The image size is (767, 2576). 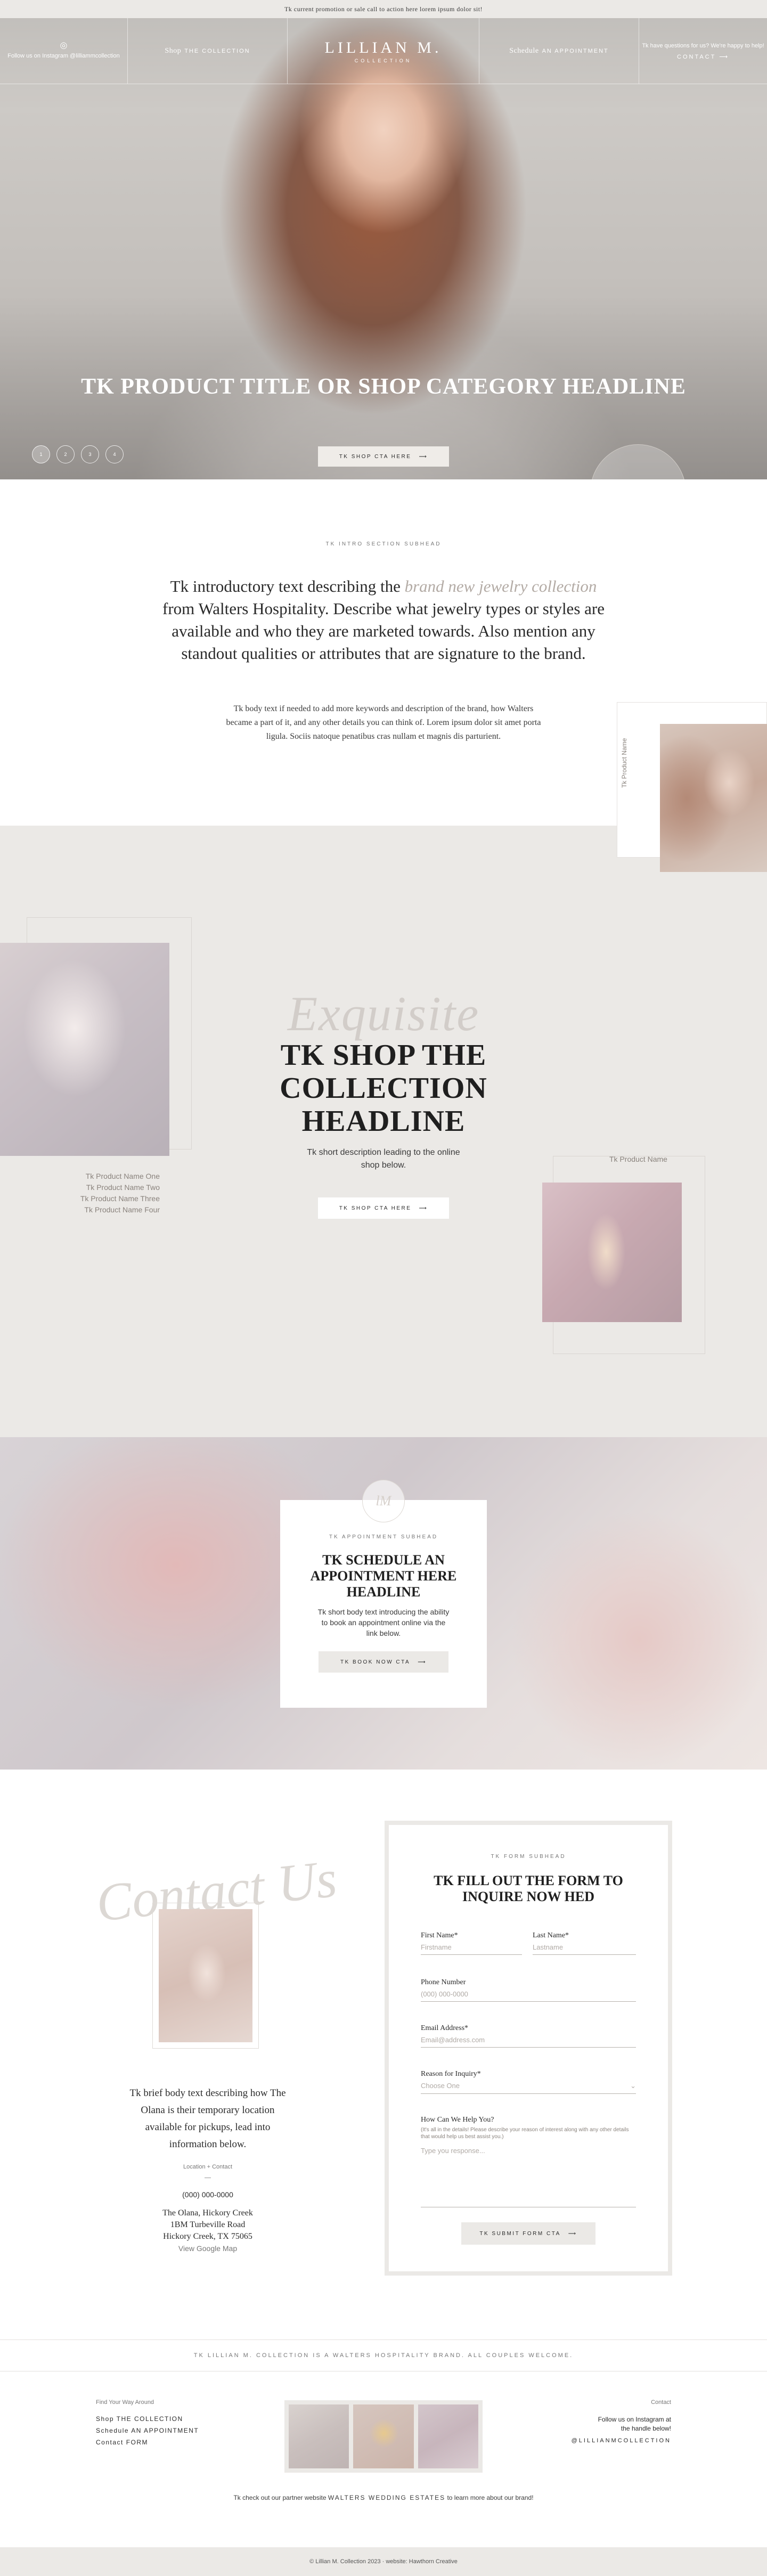 I want to click on footer-link-label: THE COLLECTION, so click(x=150, y=2419).